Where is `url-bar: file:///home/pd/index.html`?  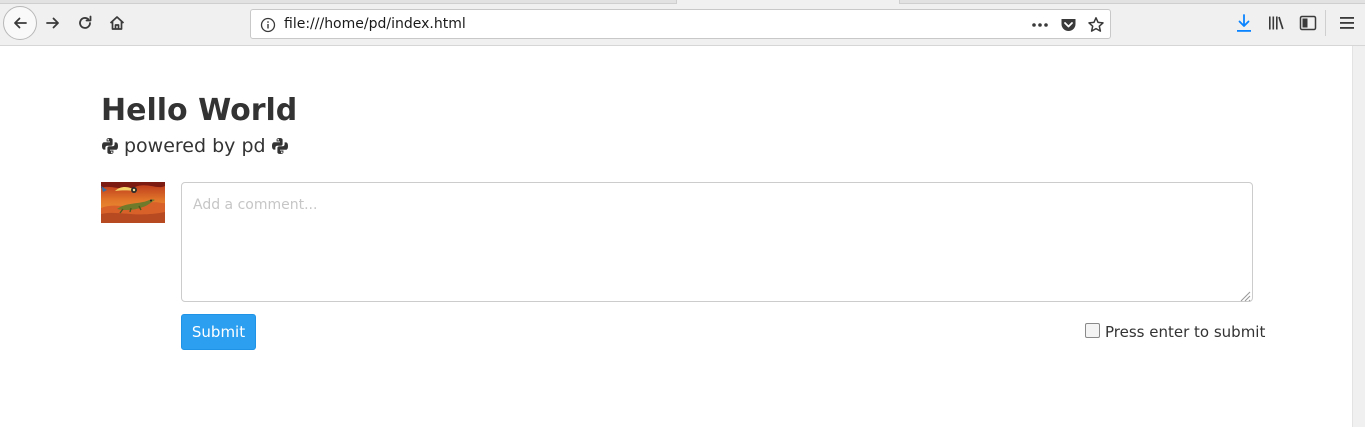
url-bar: file:///home/pd/index.html is located at coordinates (680, 24).